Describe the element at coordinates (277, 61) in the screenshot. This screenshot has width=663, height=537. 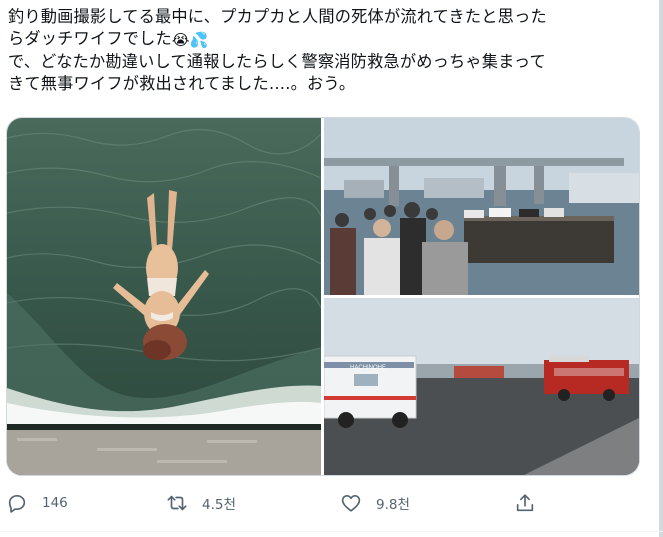
I see `tweet-line-3: で、どなたか勘違いして通報したらしく警察消防救急がめっちゃ集まって` at that location.